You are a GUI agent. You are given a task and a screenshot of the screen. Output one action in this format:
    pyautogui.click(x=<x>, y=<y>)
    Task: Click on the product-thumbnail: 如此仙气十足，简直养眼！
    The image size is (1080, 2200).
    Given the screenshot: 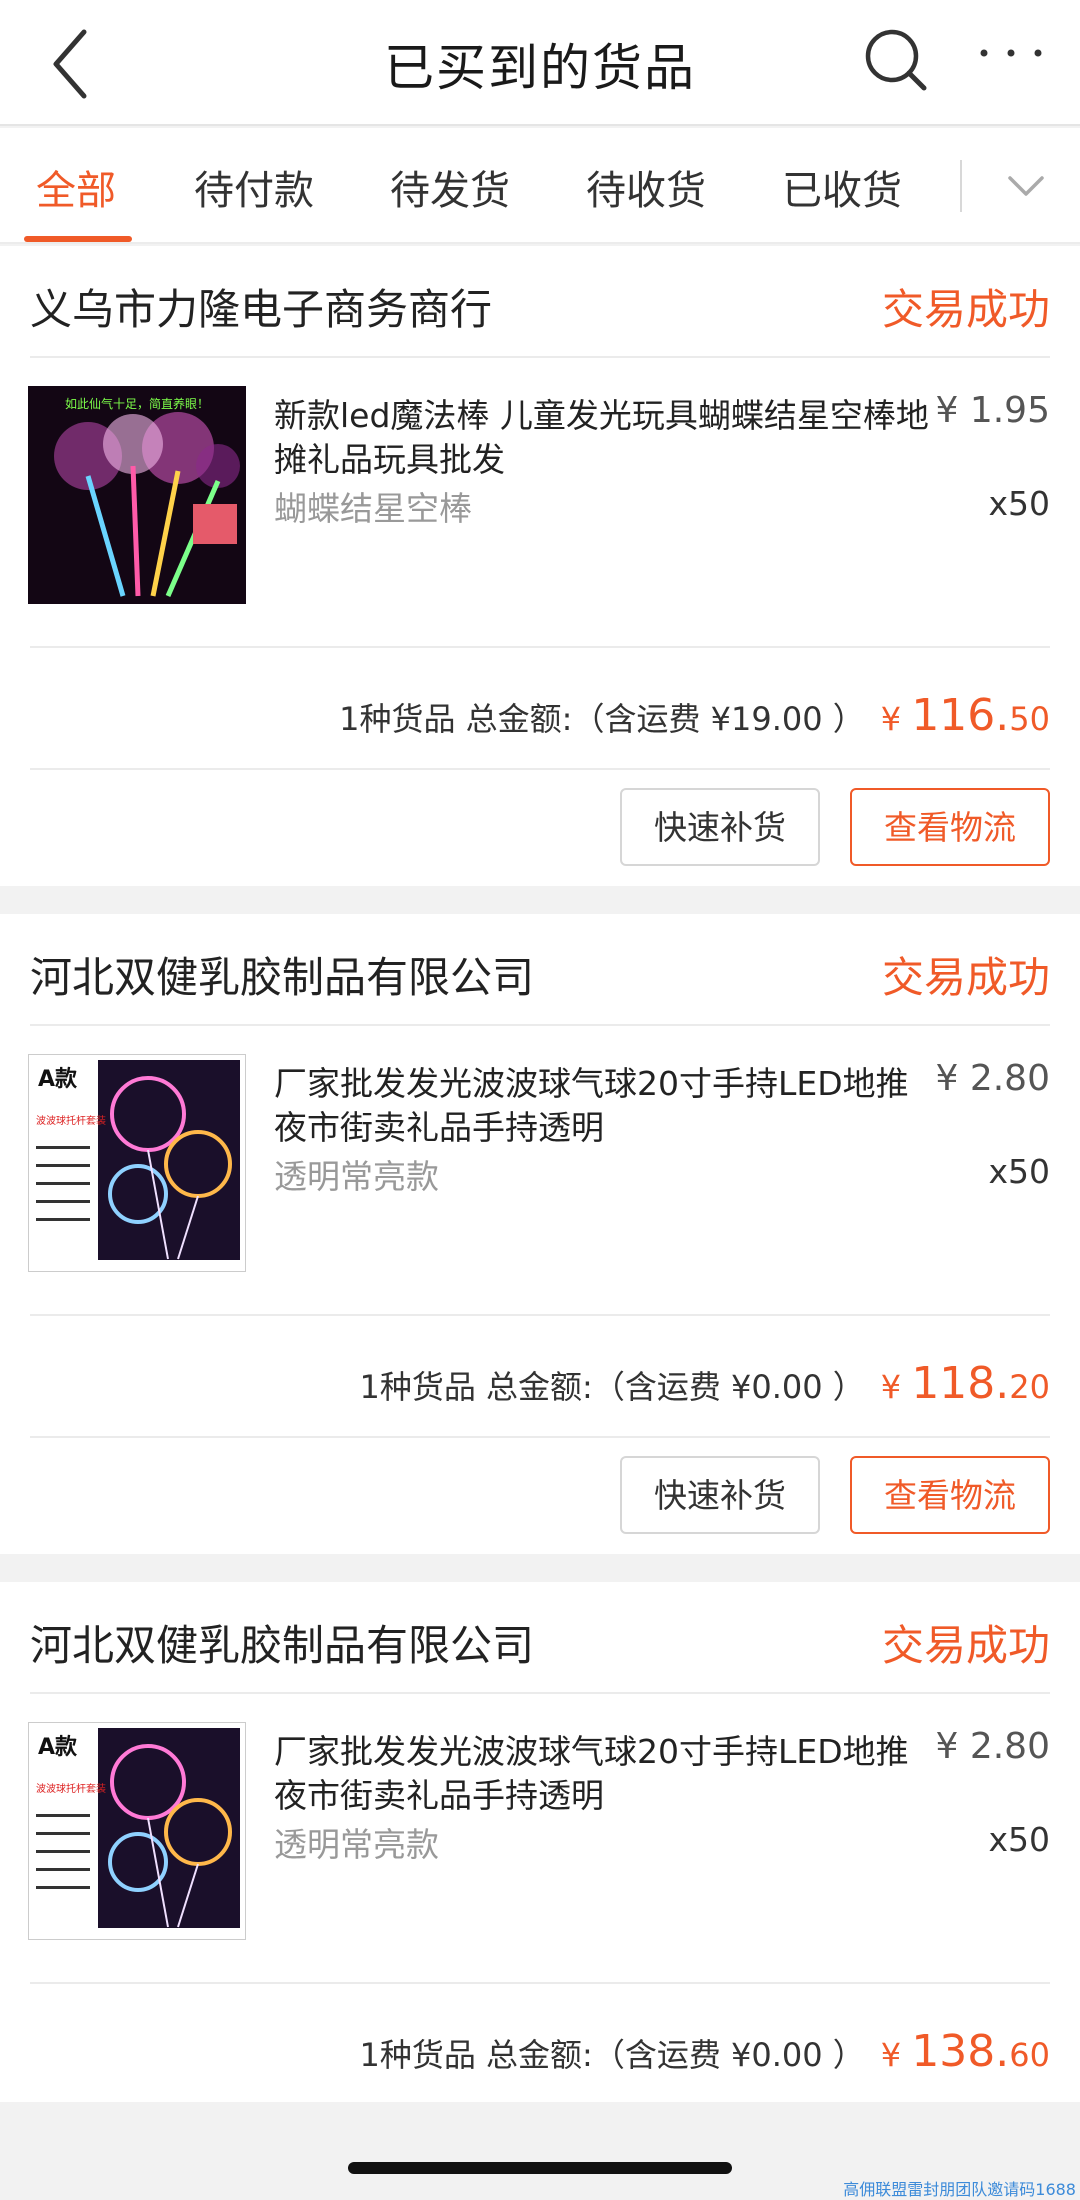 What is the action you would take?
    pyautogui.click(x=137, y=495)
    